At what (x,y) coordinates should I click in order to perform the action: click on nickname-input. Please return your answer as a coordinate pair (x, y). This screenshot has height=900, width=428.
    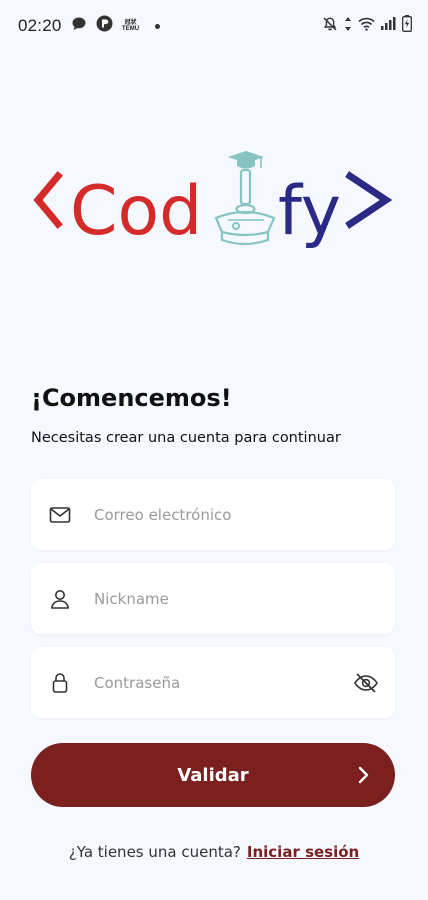
    Looking at the image, I should click on (244, 598).